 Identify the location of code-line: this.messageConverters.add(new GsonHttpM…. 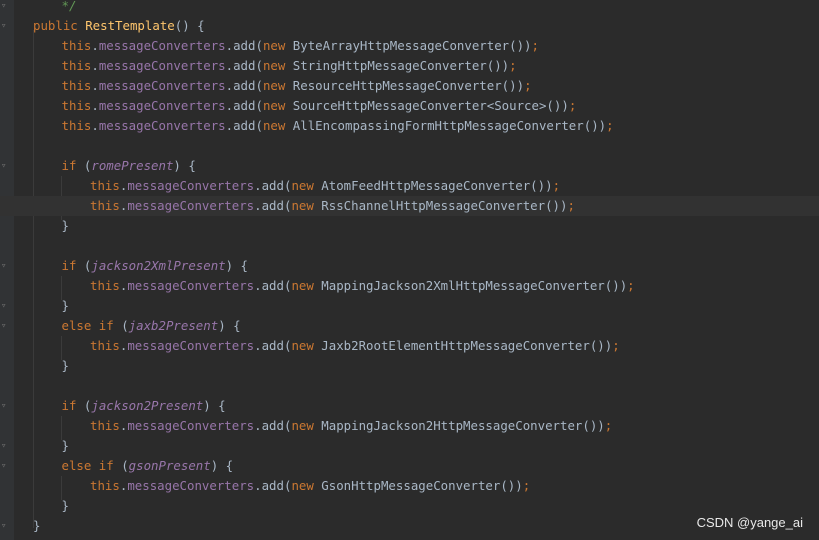
(409, 486).